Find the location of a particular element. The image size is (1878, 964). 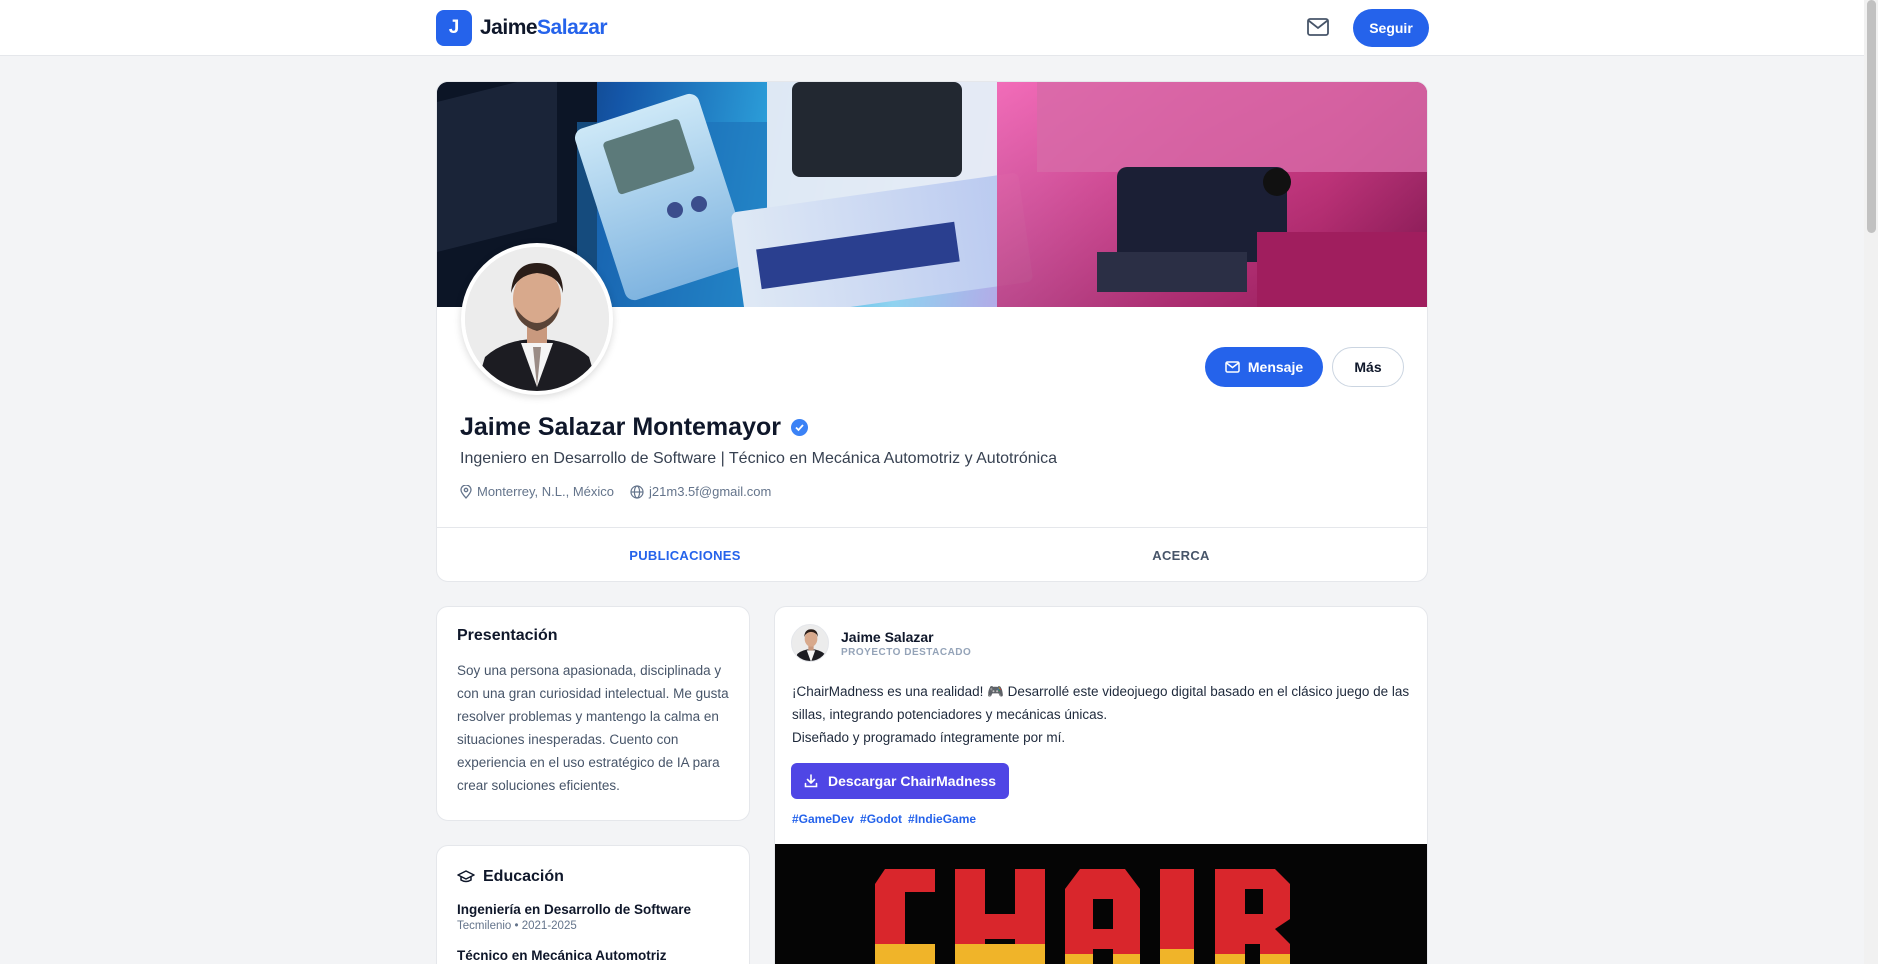

profile-name: Jaime Salazar Montemayor is located at coordinates (620, 427).